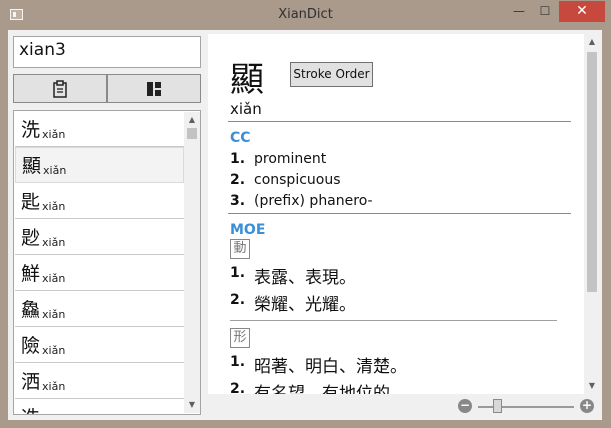 This screenshot has width=611, height=428. What do you see at coordinates (313, 201) in the screenshot?
I see `definition-text: (prefix) phanero-` at bounding box center [313, 201].